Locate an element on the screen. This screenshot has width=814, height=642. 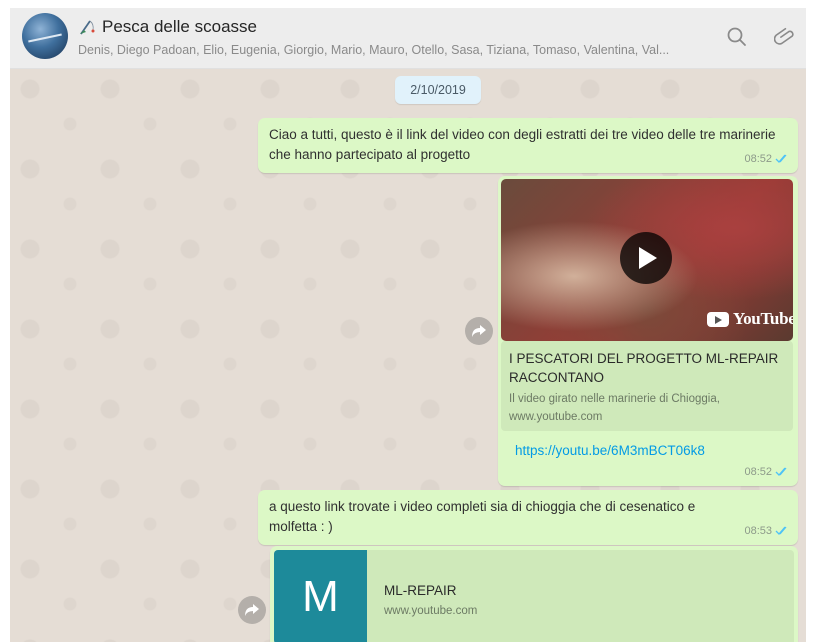
preview-title: ML-REPAIR is located at coordinates (420, 590).